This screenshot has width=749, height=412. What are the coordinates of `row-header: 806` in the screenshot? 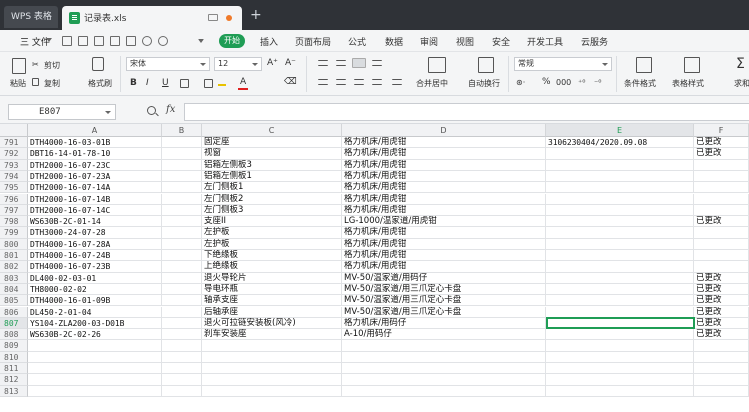 It's located at (14, 312).